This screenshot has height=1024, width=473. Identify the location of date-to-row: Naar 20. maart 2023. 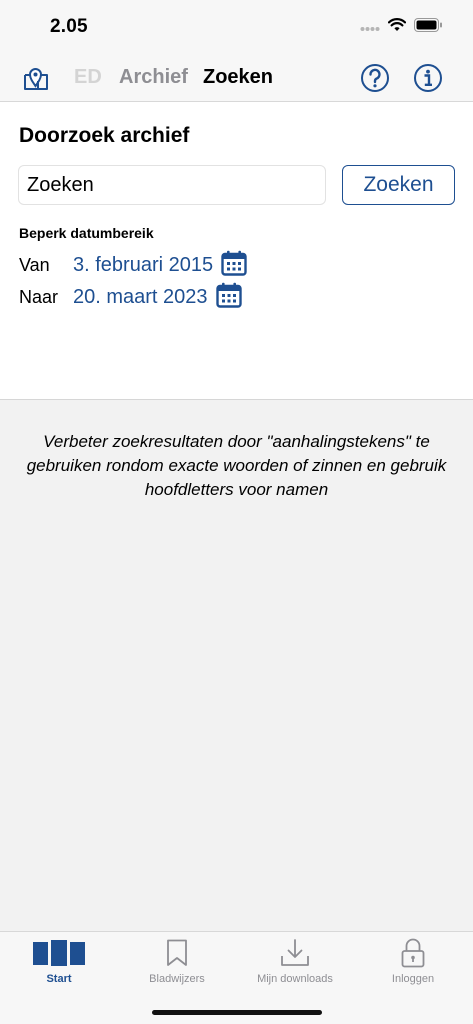
(130, 297).